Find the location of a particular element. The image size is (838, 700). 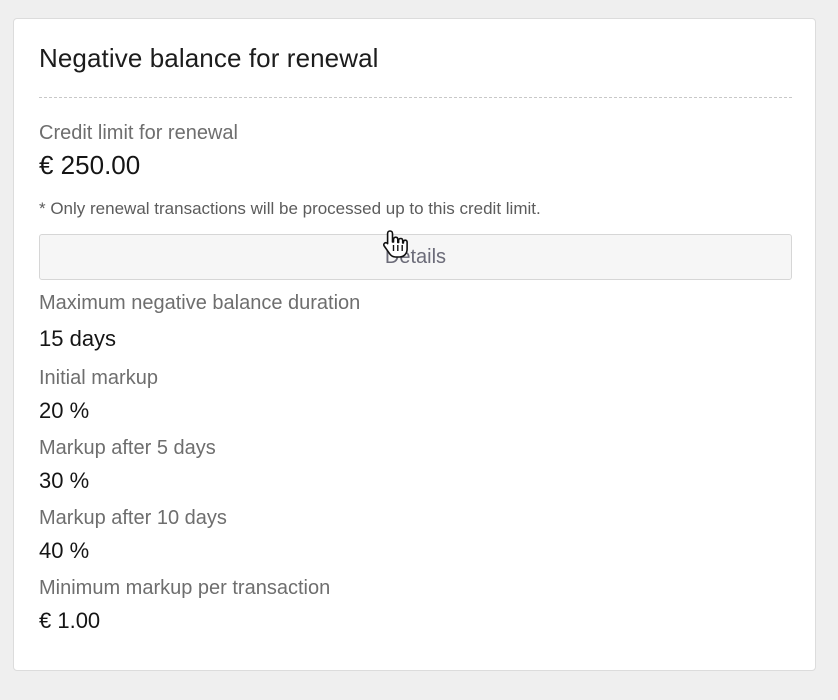

card-title: Negative balance for renewal is located at coordinates (209, 58).